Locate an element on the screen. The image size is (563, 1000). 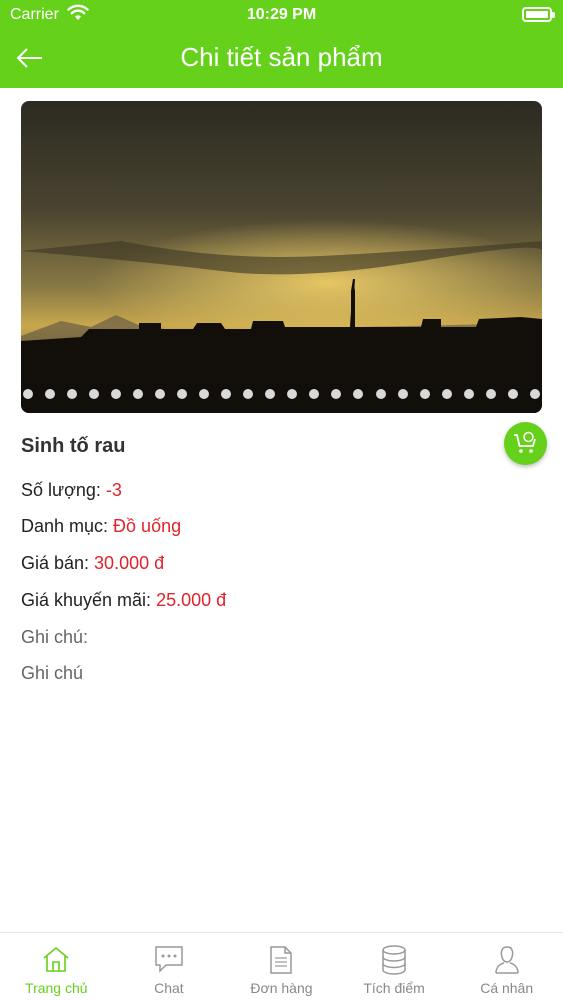
product-name: Sinh tố rau is located at coordinates (73, 446).